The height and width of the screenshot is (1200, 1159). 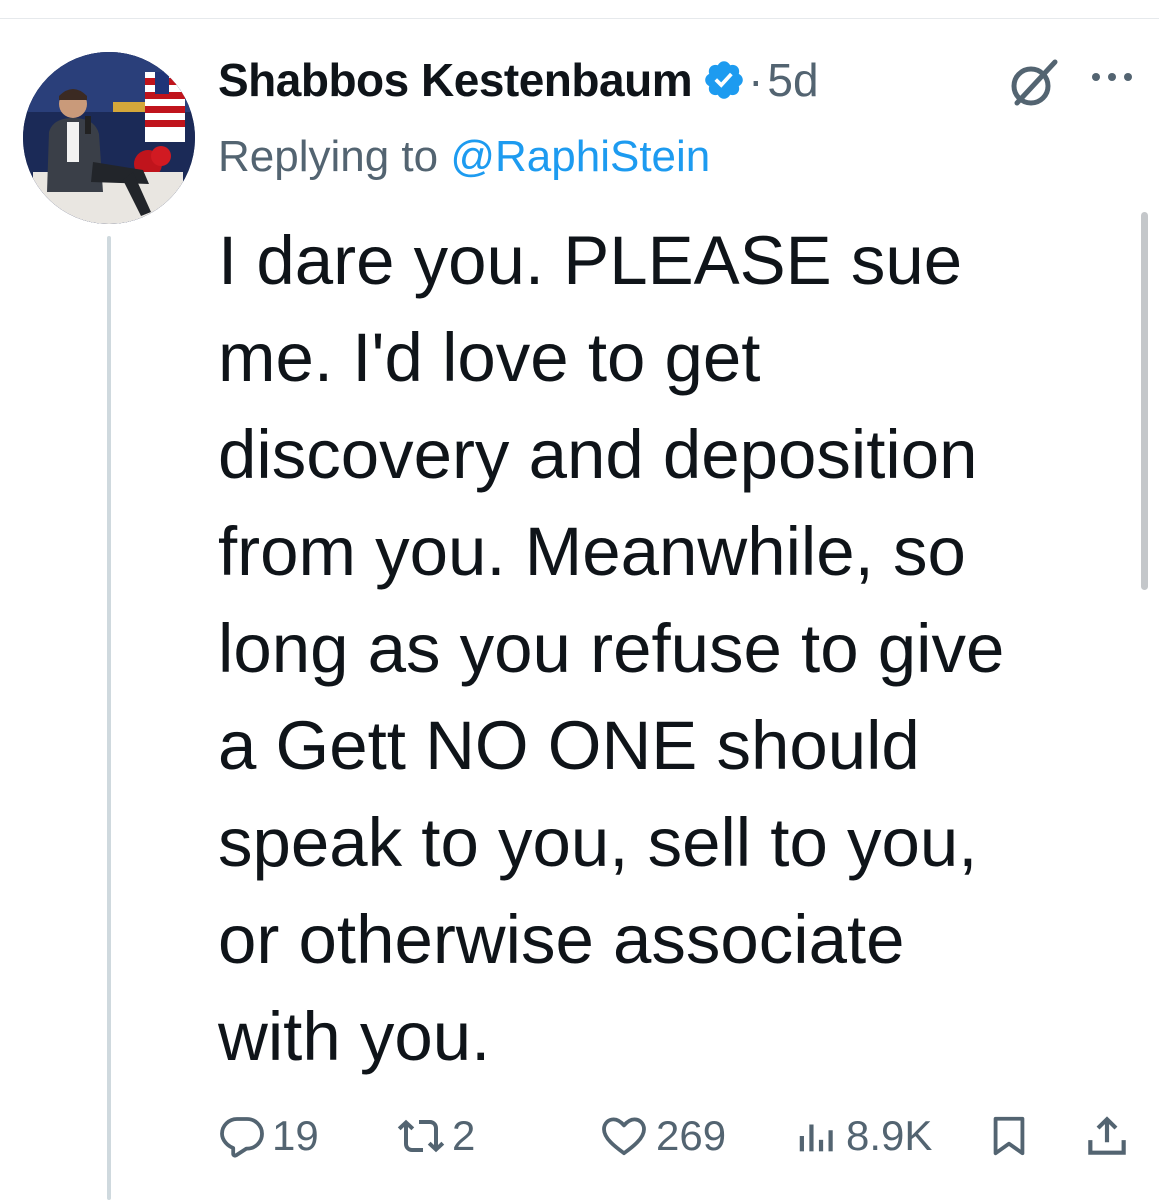 What do you see at coordinates (691, 1135) in the screenshot?
I see `like-count: 269` at bounding box center [691, 1135].